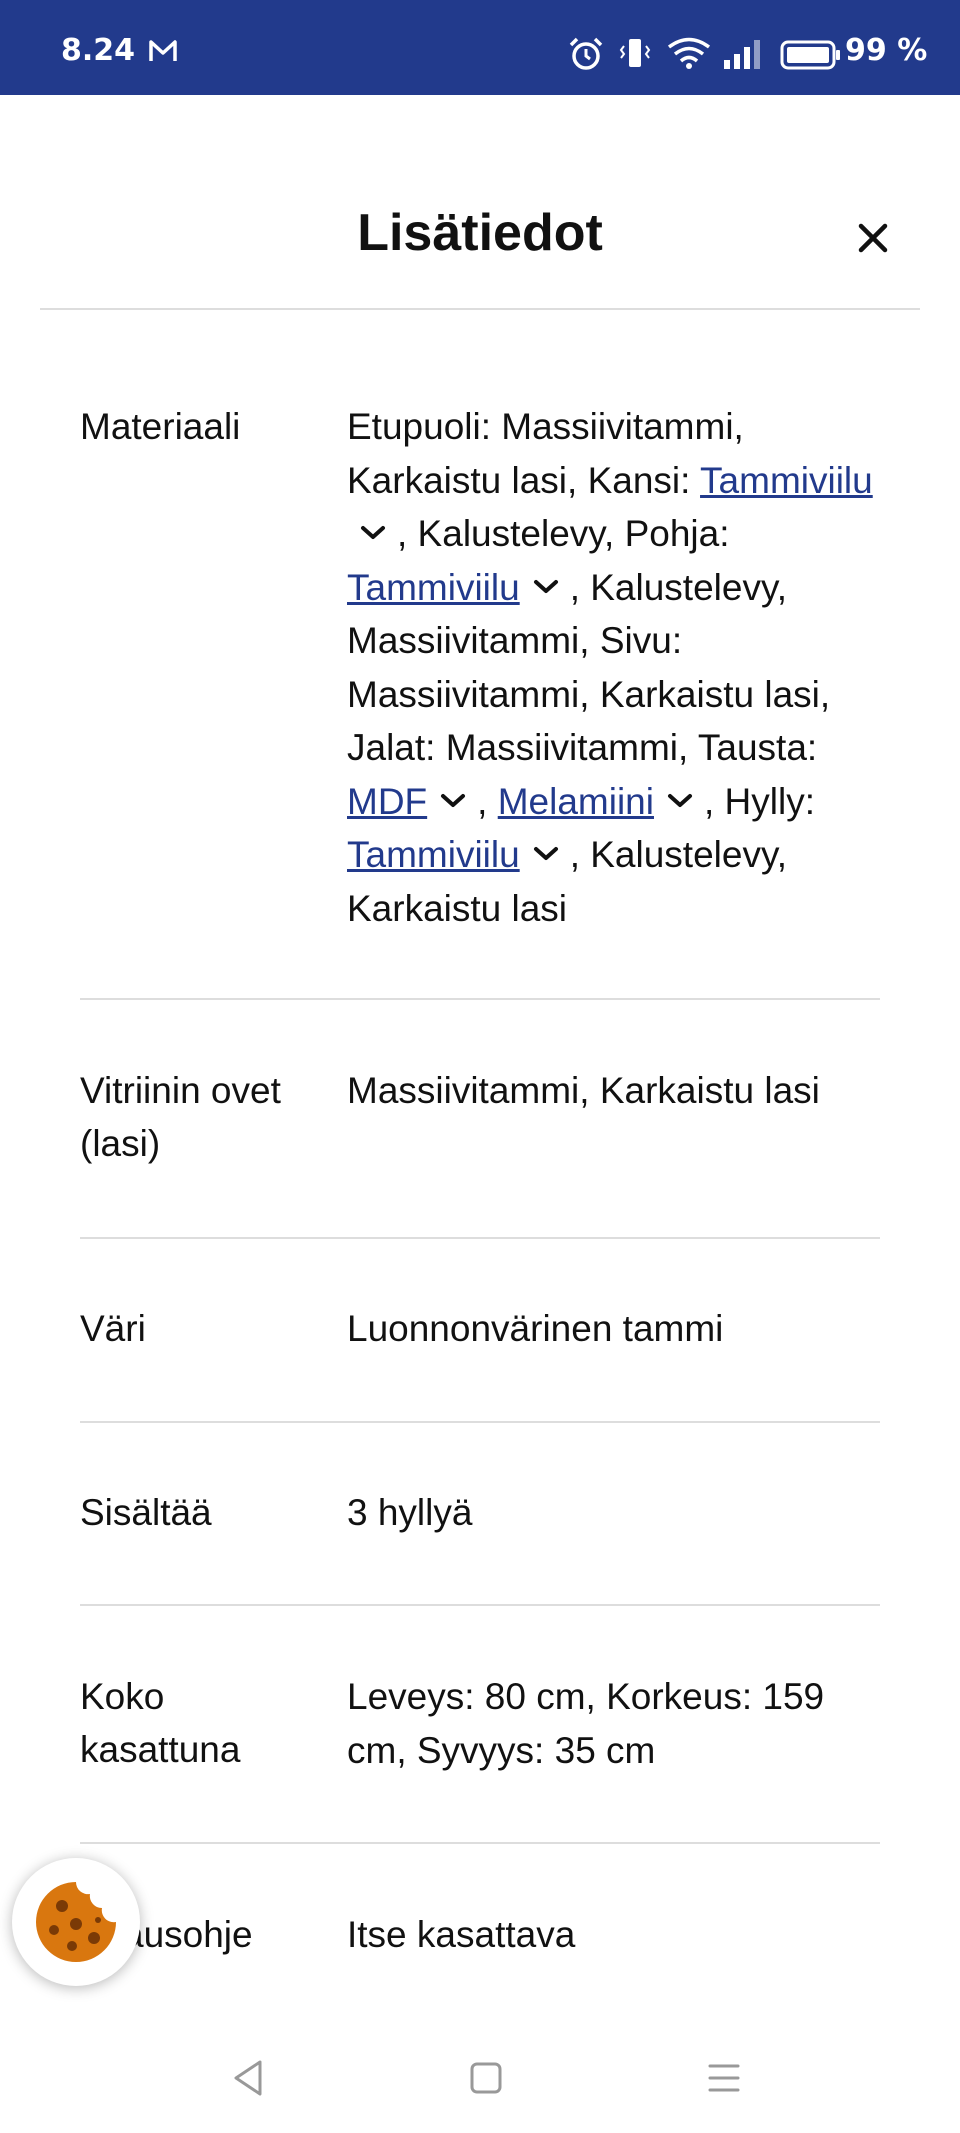 This screenshot has width=960, height=2133. Describe the element at coordinates (563, 533) in the screenshot. I see `value-text: , Kalustelevy, Pohja:` at that location.